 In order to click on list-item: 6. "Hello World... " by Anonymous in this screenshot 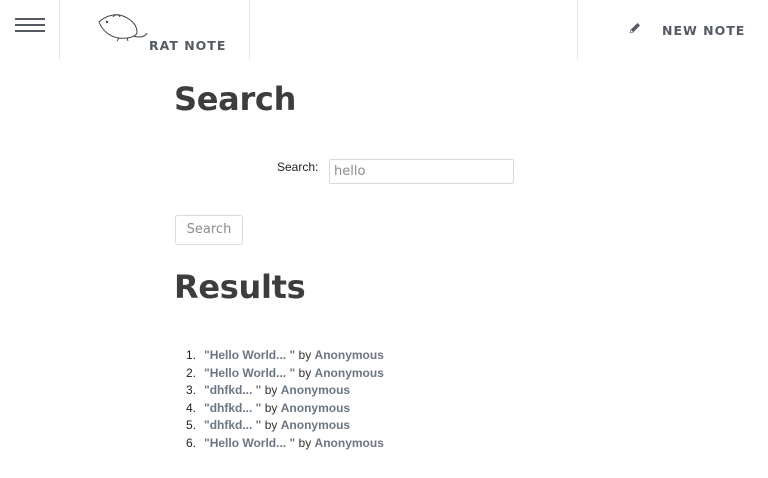, I will do `click(279, 444)`.